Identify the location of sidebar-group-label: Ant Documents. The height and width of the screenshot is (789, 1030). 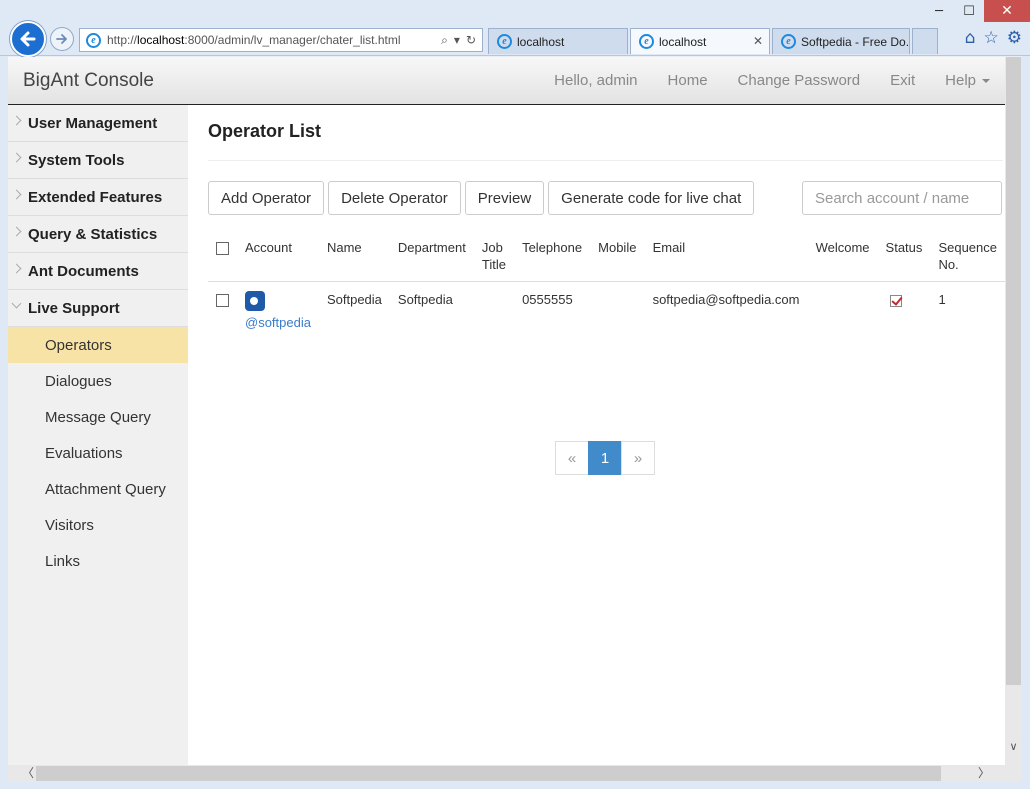
(83, 271).